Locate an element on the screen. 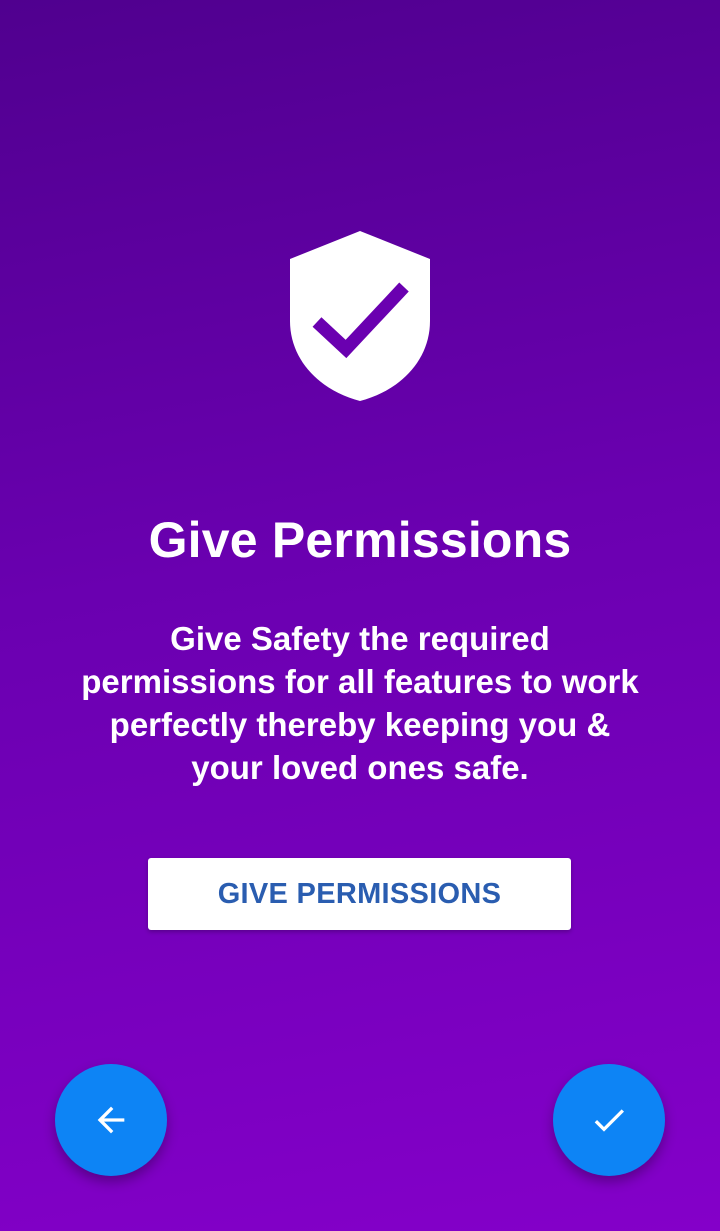 The width and height of the screenshot is (720, 1231). done-button is located at coordinates (609, 1120).